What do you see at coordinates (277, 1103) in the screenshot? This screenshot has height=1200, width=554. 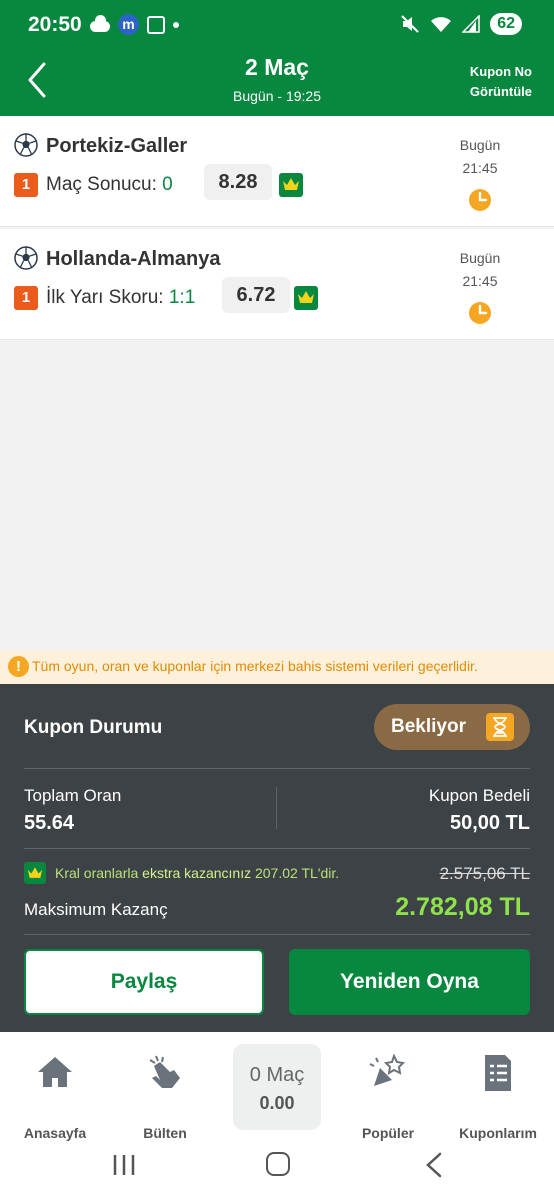 I see `coupon-total-odds: 0.00` at bounding box center [277, 1103].